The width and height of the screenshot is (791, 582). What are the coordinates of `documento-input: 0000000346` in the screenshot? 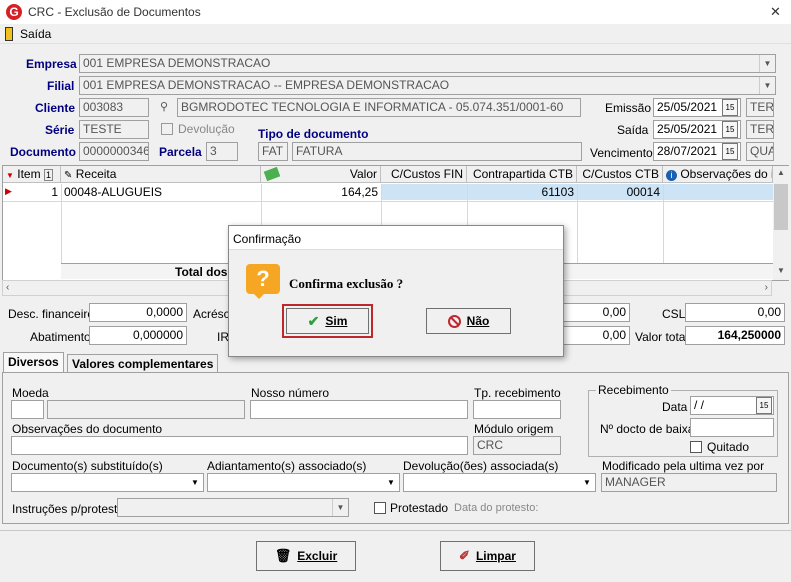 It's located at (114, 151).